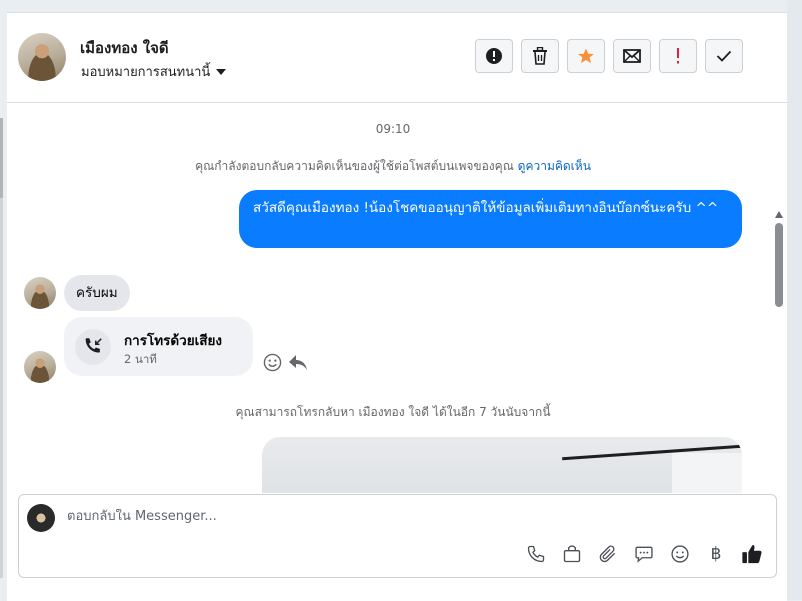 The width and height of the screenshot is (802, 601). I want to click on thumbs-up-icon, so click(752, 554).